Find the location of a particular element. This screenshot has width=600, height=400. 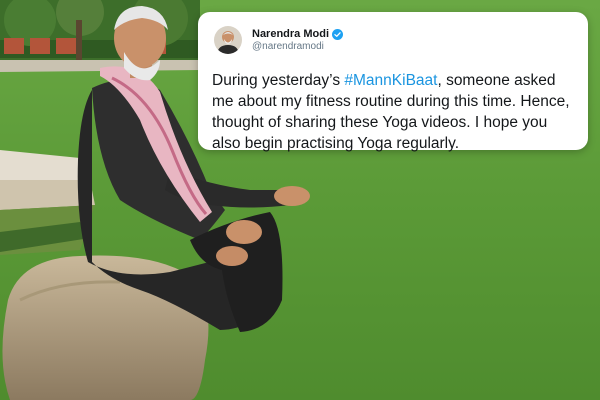

avatar is located at coordinates (228, 40).